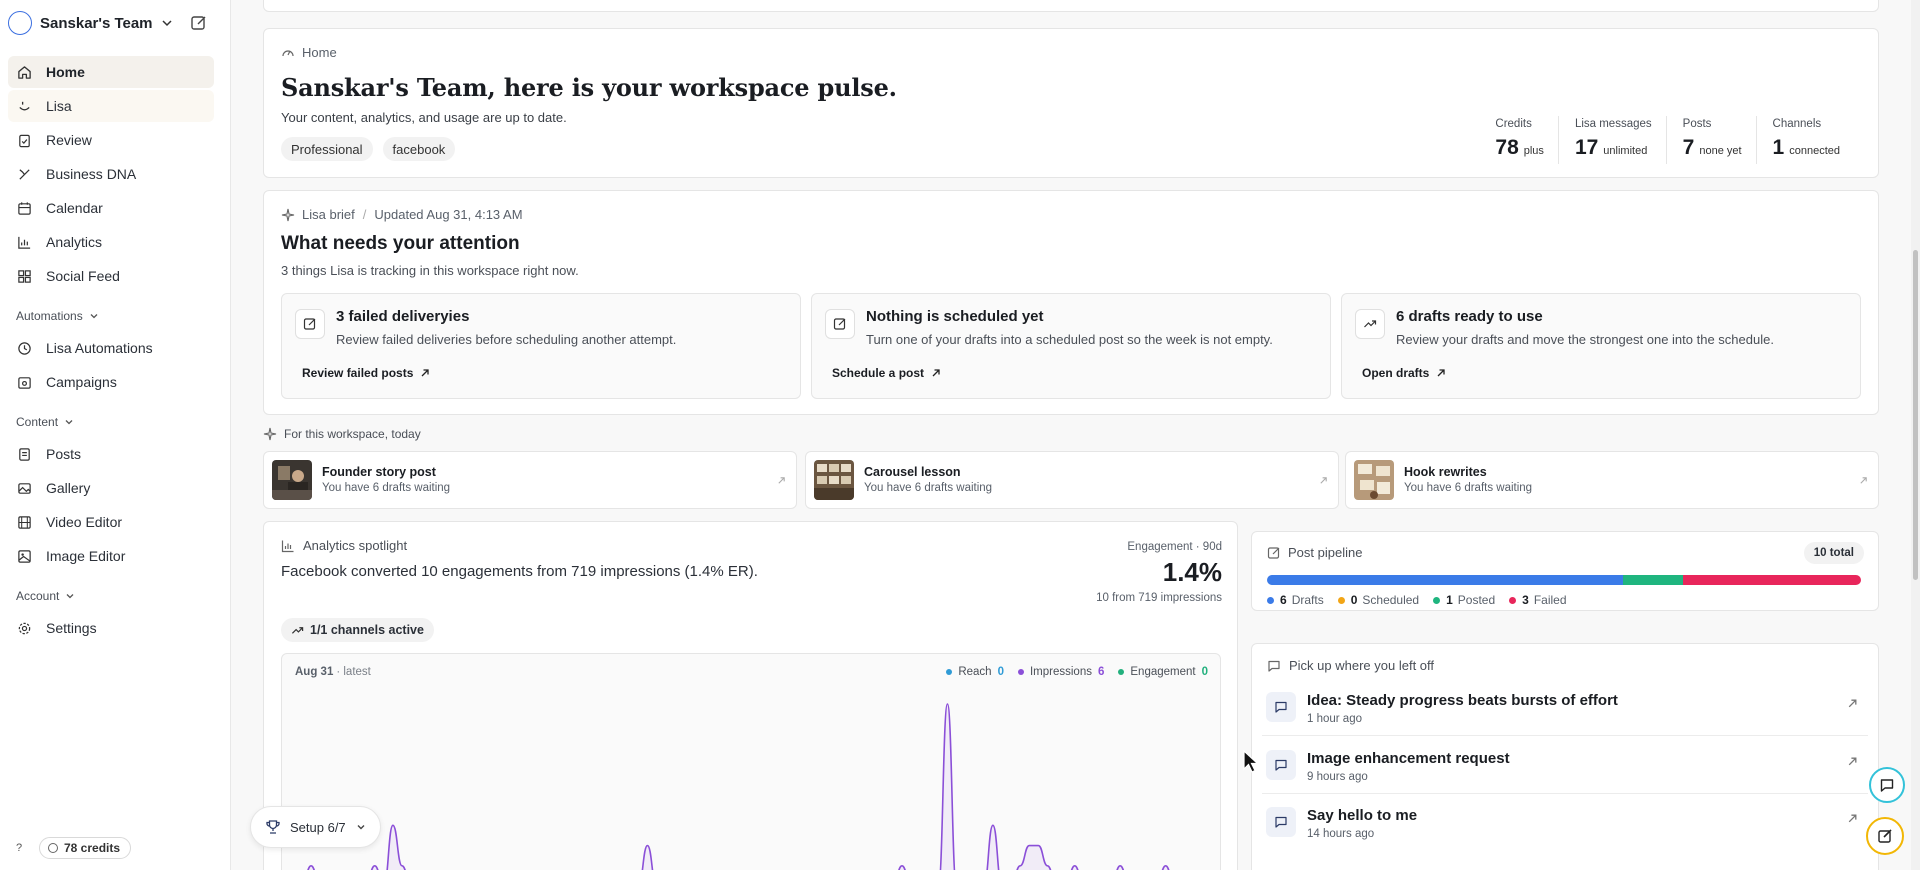 The image size is (1920, 870). What do you see at coordinates (1000, 672) in the screenshot?
I see `legend-value: 0` at bounding box center [1000, 672].